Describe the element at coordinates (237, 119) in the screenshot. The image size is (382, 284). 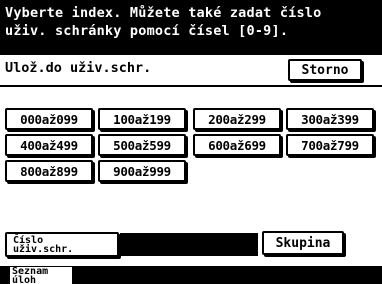
I see `index-button-200-299: 200až299` at that location.